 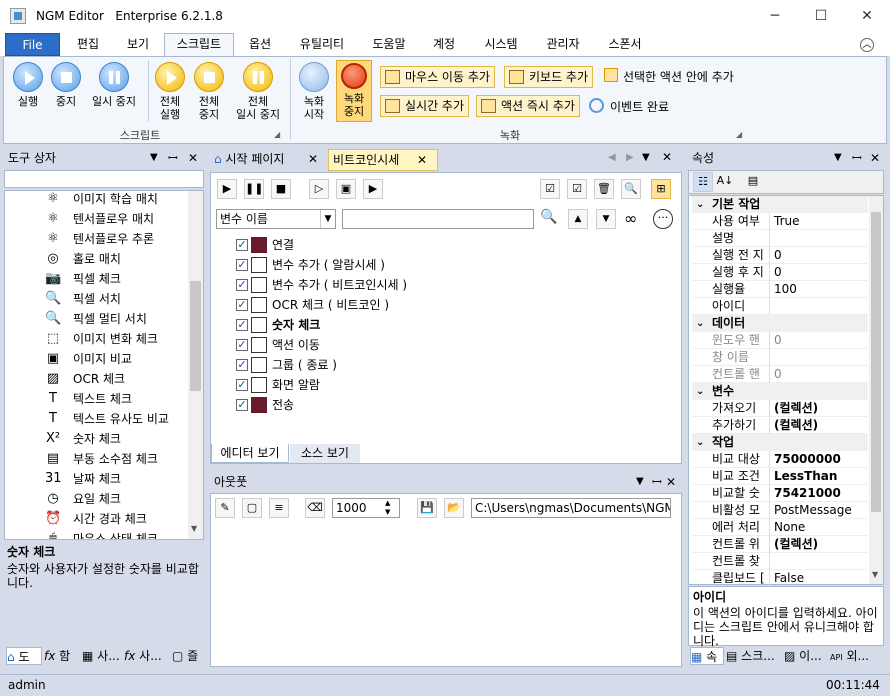 What do you see at coordinates (319, 189) in the screenshot?
I see `step-icon: ▷` at bounding box center [319, 189].